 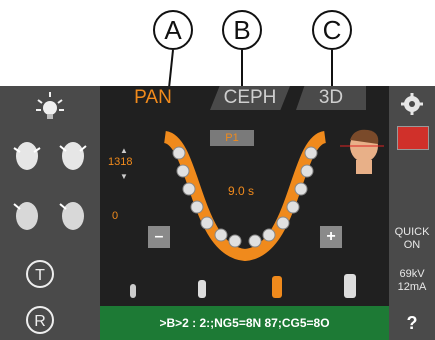 What do you see at coordinates (331, 237) in the screenshot?
I see `plus-button: +` at bounding box center [331, 237].